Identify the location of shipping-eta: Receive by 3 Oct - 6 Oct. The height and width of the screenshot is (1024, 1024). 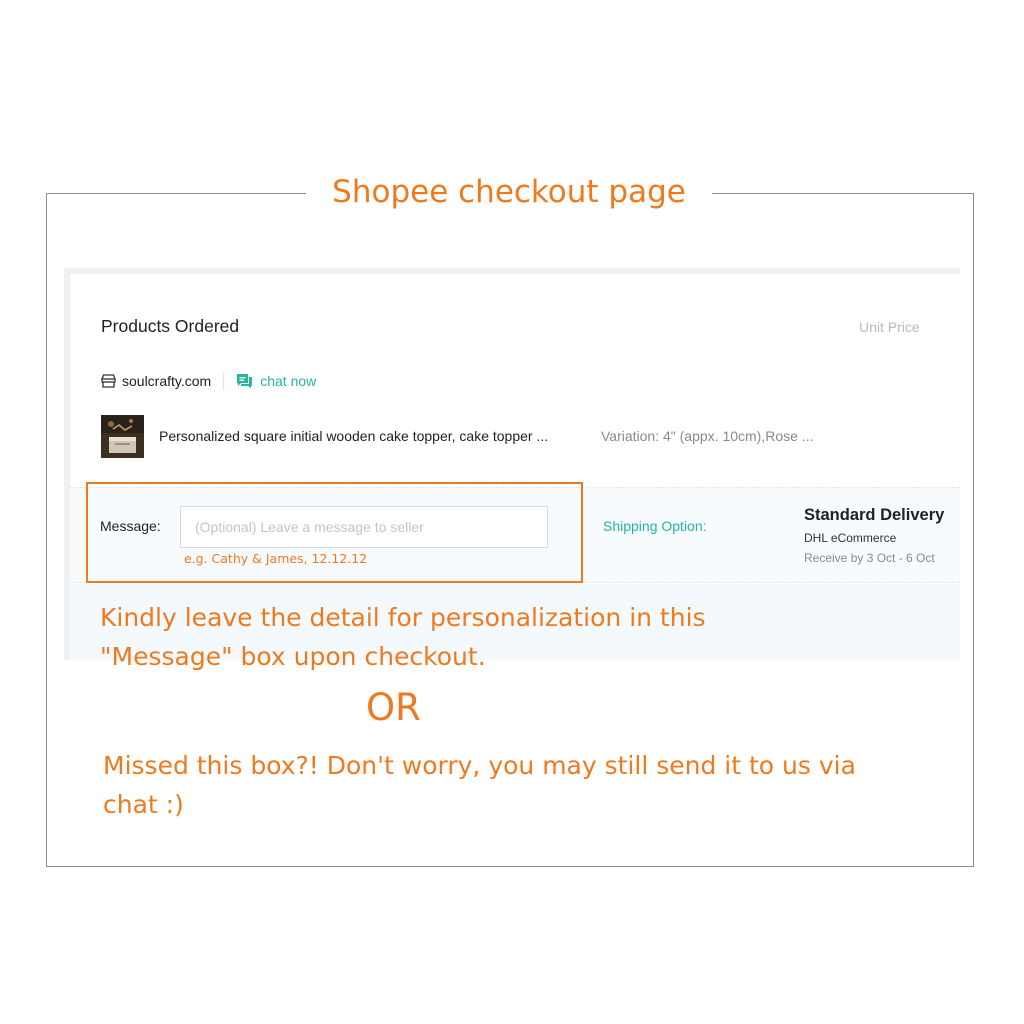
(869, 558).